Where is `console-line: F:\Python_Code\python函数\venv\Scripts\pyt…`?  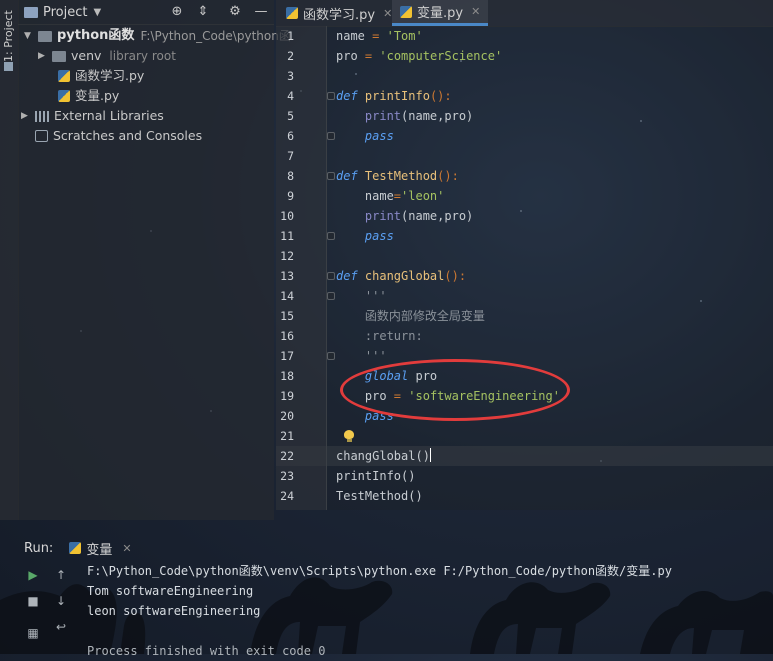
console-line: F:\Python_Code\python函数\venv\Scripts\pyt… is located at coordinates (379, 571).